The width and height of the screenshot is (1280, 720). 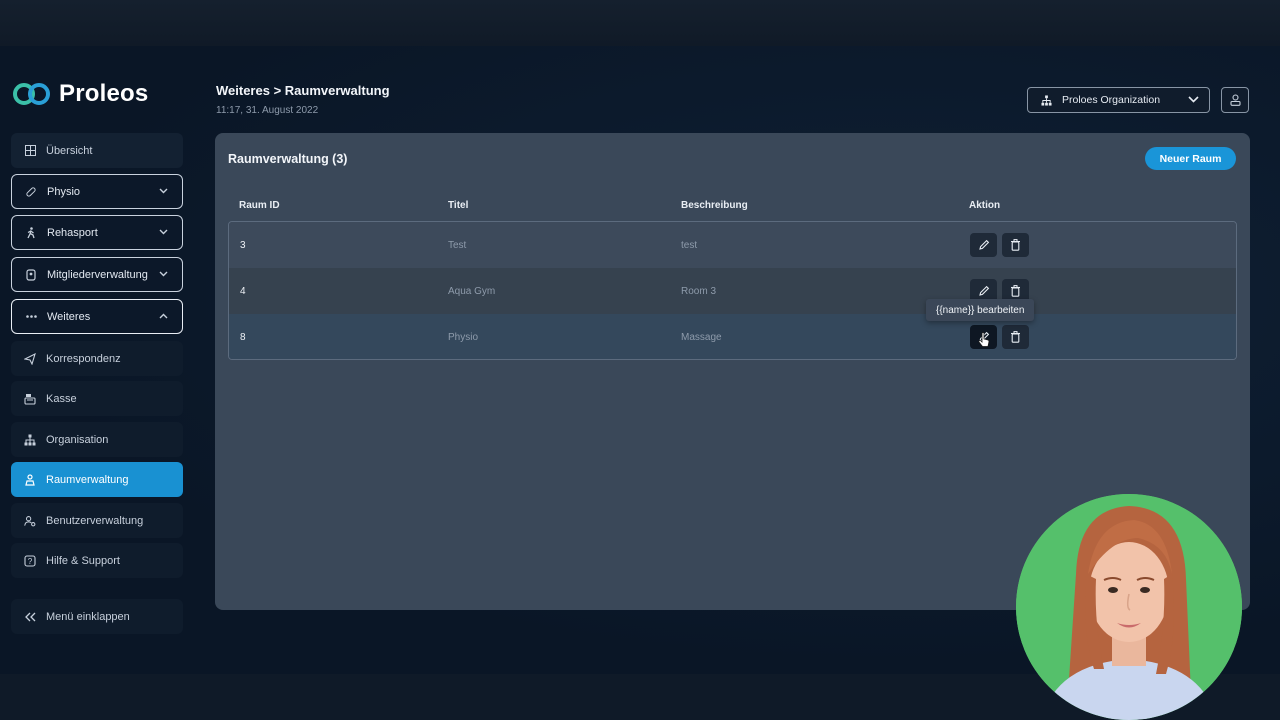 What do you see at coordinates (69, 150) in the screenshot?
I see `sidebar-item-label: Übersicht` at bounding box center [69, 150].